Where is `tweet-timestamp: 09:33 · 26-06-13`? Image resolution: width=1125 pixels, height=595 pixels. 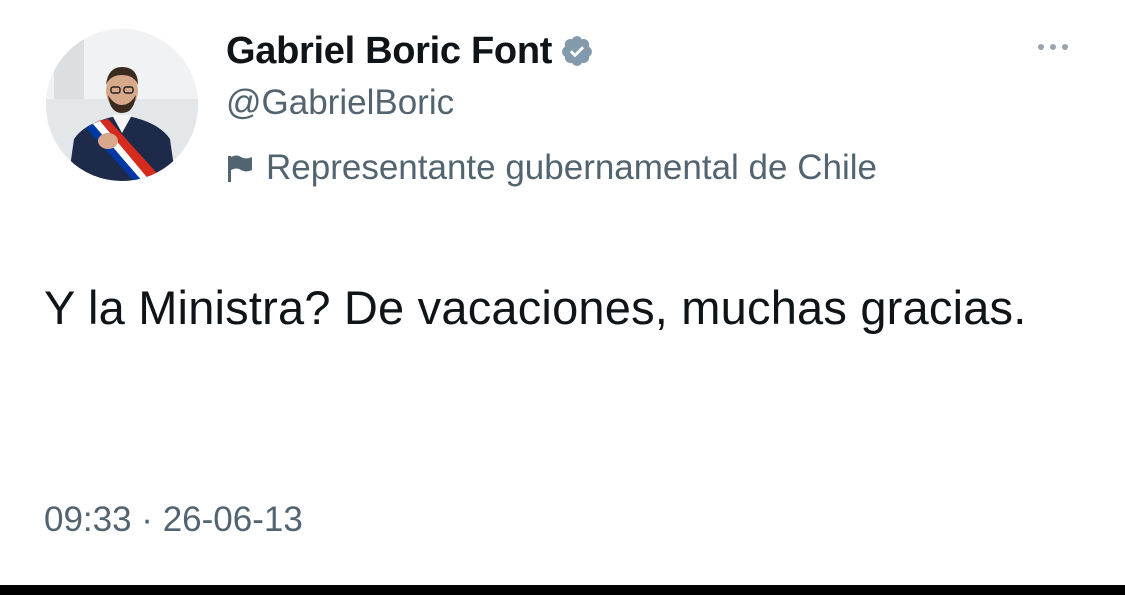
tweet-timestamp: 09:33 · 26-06-13 is located at coordinates (173, 520).